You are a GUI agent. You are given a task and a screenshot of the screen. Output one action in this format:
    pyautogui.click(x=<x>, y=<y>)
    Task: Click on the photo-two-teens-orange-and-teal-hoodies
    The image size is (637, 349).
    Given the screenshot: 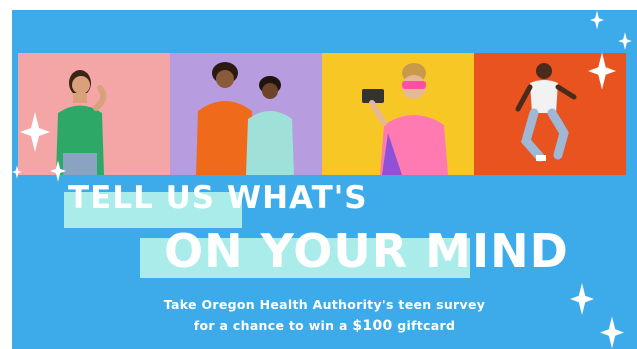 What is the action you would take?
    pyautogui.click(x=246, y=114)
    